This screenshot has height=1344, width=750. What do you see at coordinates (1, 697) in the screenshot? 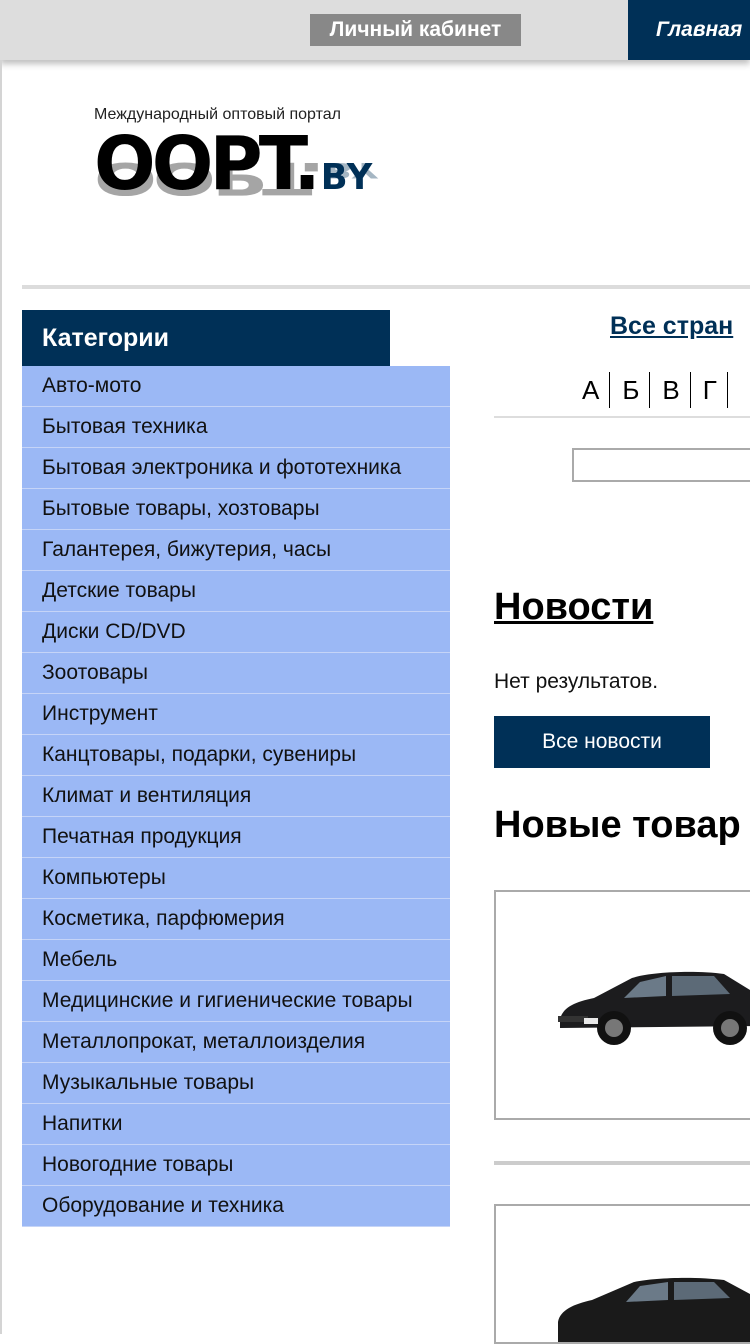
I see `page-left-border` at bounding box center [1, 697].